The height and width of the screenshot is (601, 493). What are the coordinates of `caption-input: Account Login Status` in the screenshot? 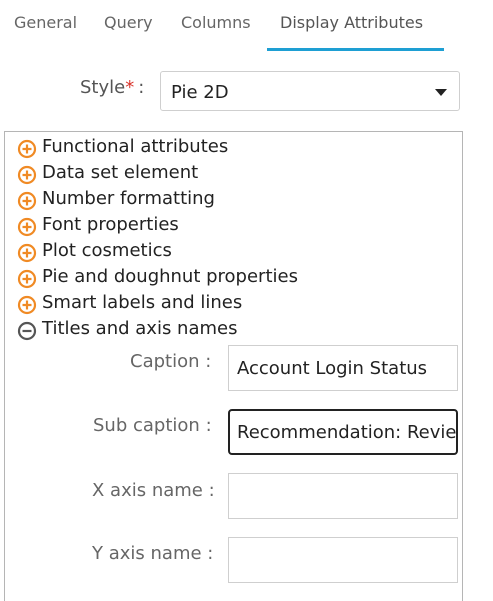 It's located at (343, 368).